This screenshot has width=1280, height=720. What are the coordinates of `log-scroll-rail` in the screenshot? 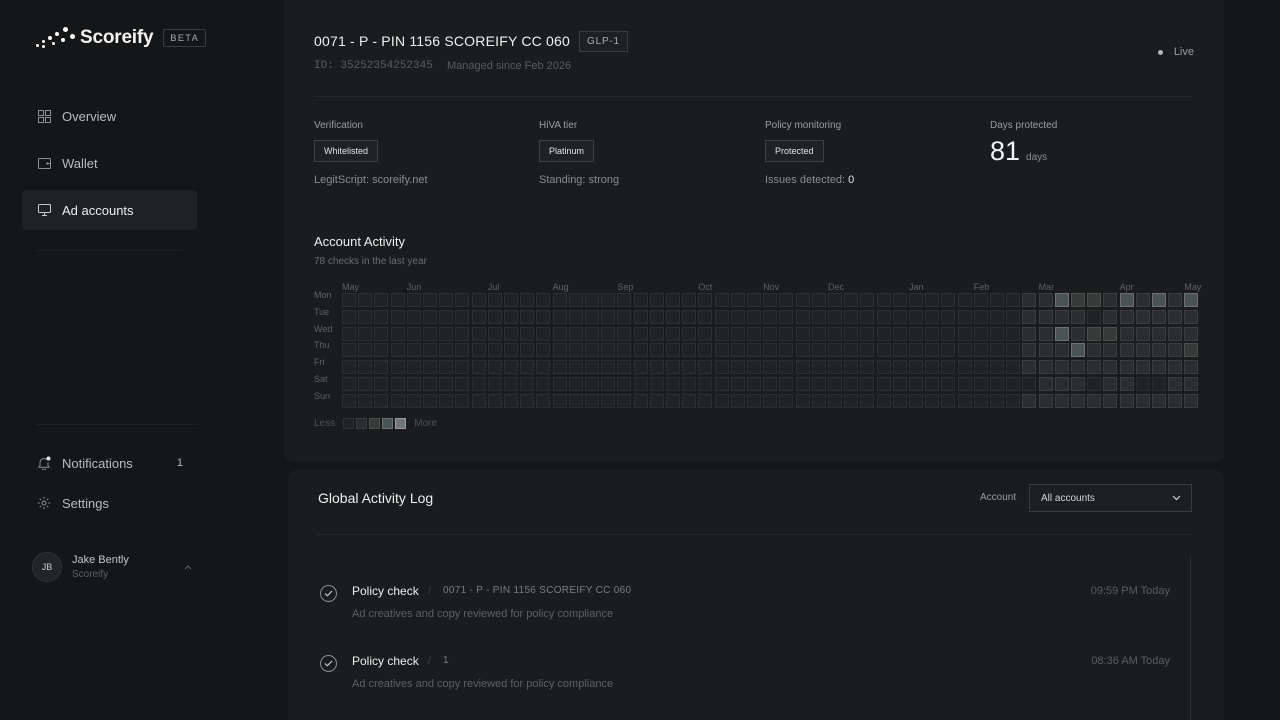 It's located at (1190, 638).